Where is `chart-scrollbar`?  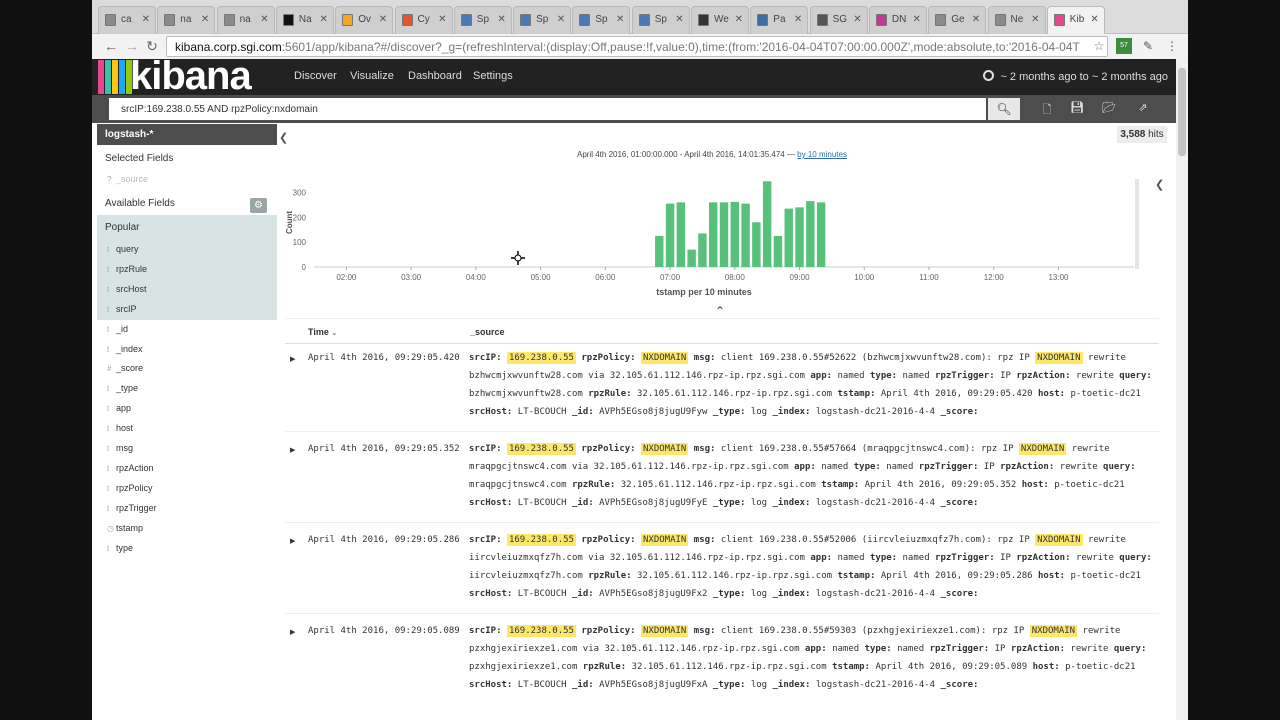
chart-scrollbar is located at coordinates (1137, 224).